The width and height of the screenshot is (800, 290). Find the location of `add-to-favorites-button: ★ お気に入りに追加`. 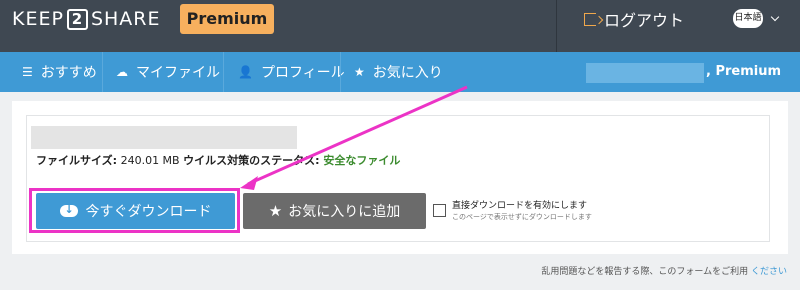

add-to-favorites-button: ★ お気に入りに追加 is located at coordinates (334, 211).